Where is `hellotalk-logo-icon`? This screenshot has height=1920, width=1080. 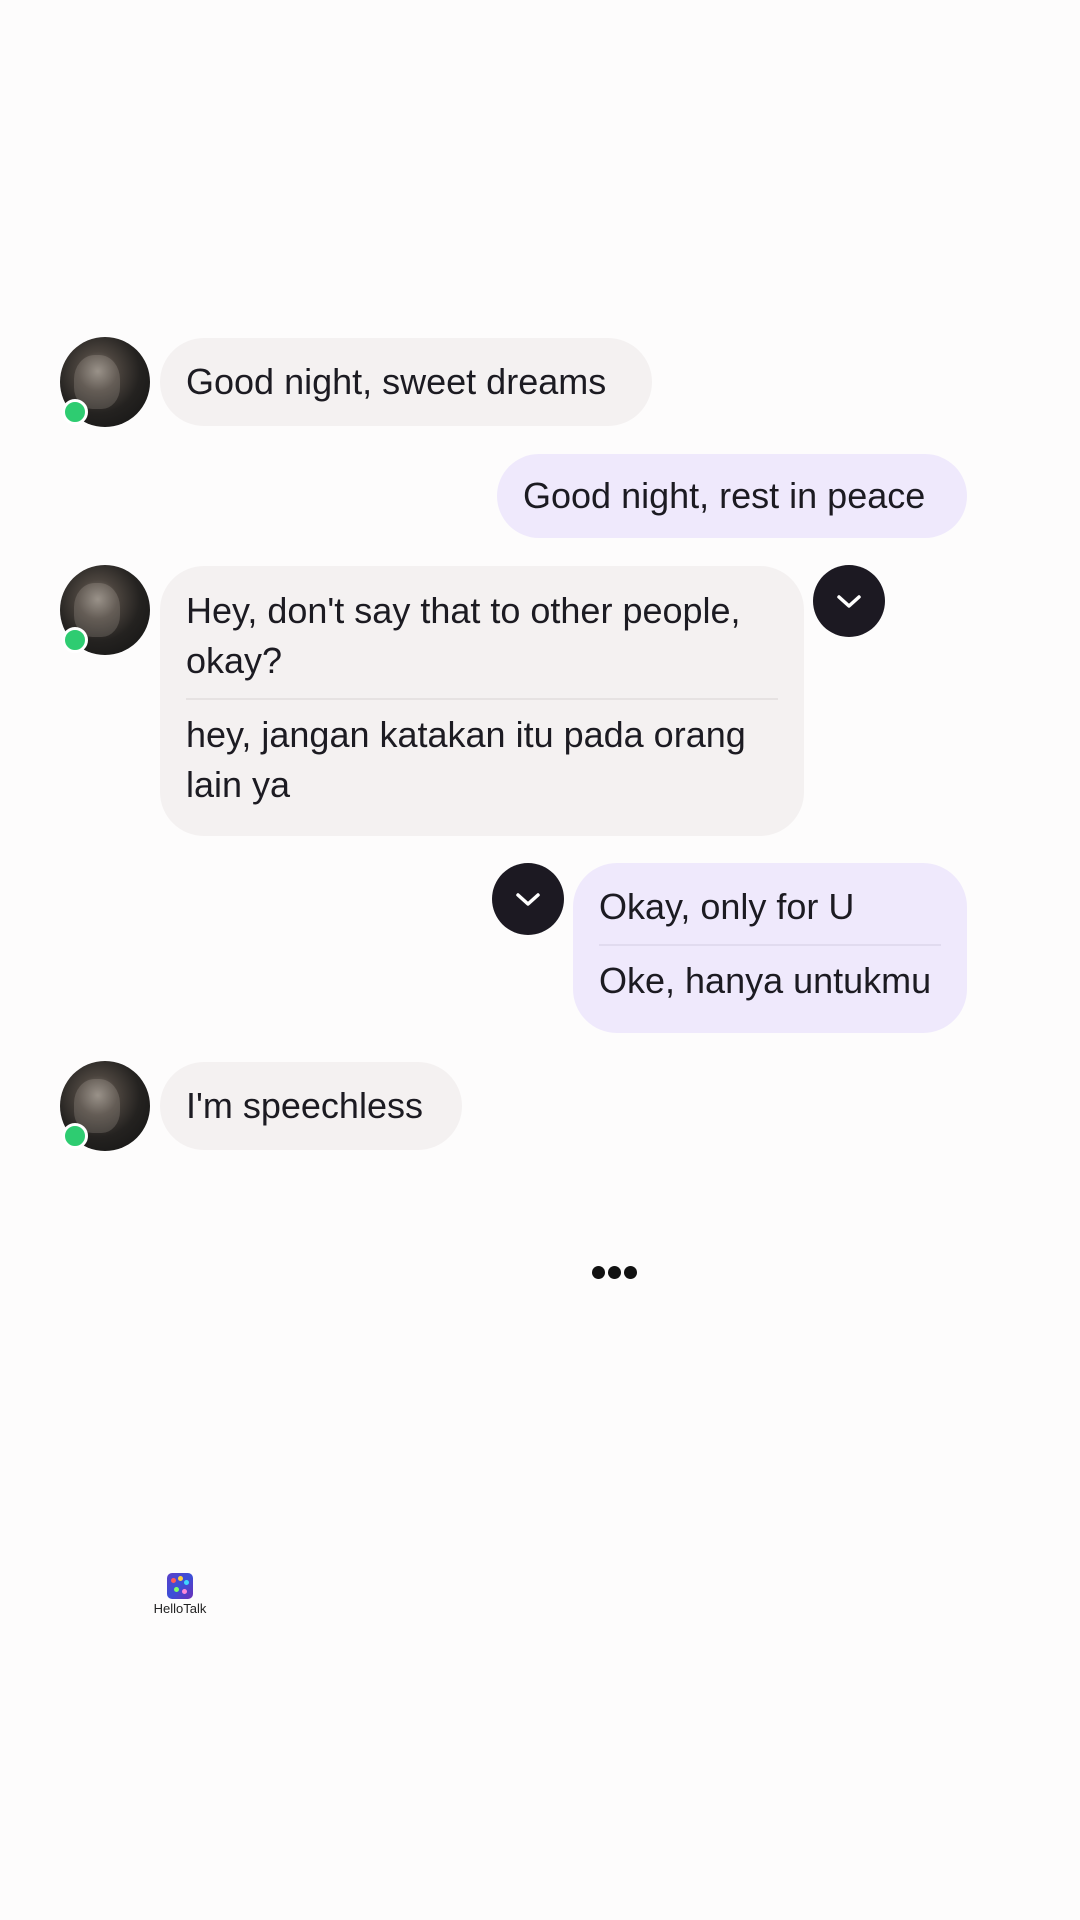 hellotalk-logo-icon is located at coordinates (180, 1586).